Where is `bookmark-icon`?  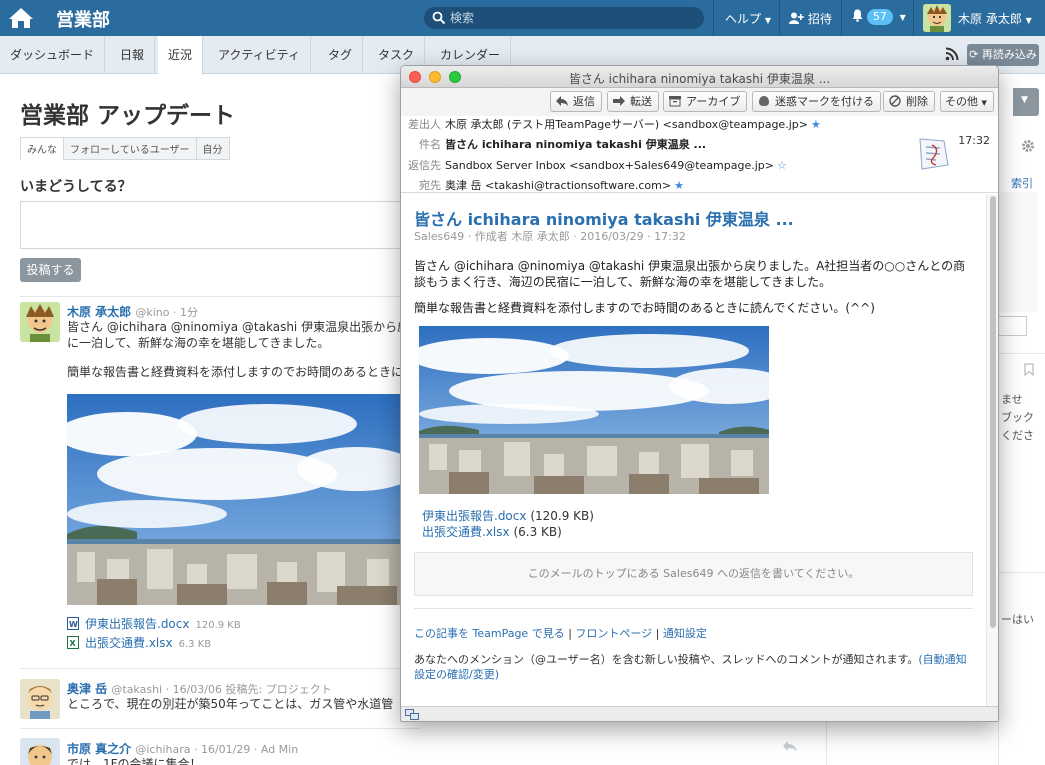 bookmark-icon is located at coordinates (1029, 369).